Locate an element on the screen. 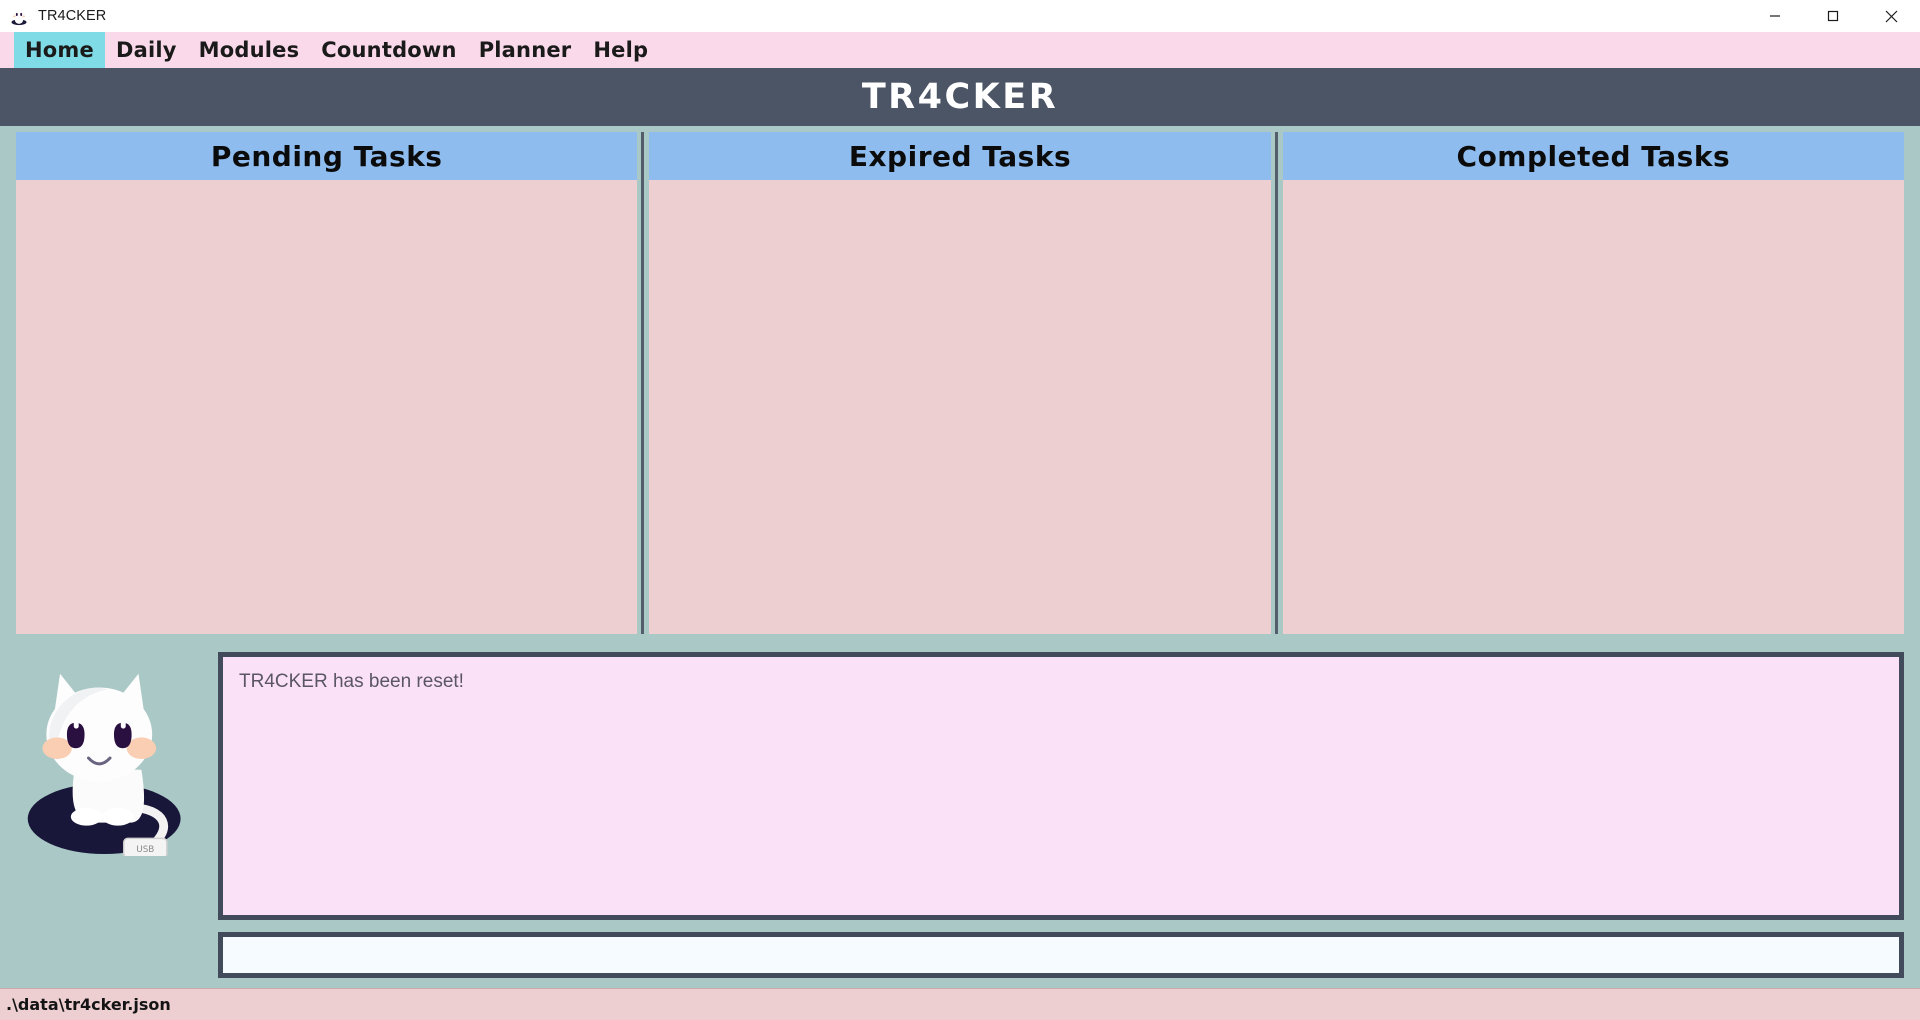  panel-title-pending: Pending Tasks is located at coordinates (326, 156).